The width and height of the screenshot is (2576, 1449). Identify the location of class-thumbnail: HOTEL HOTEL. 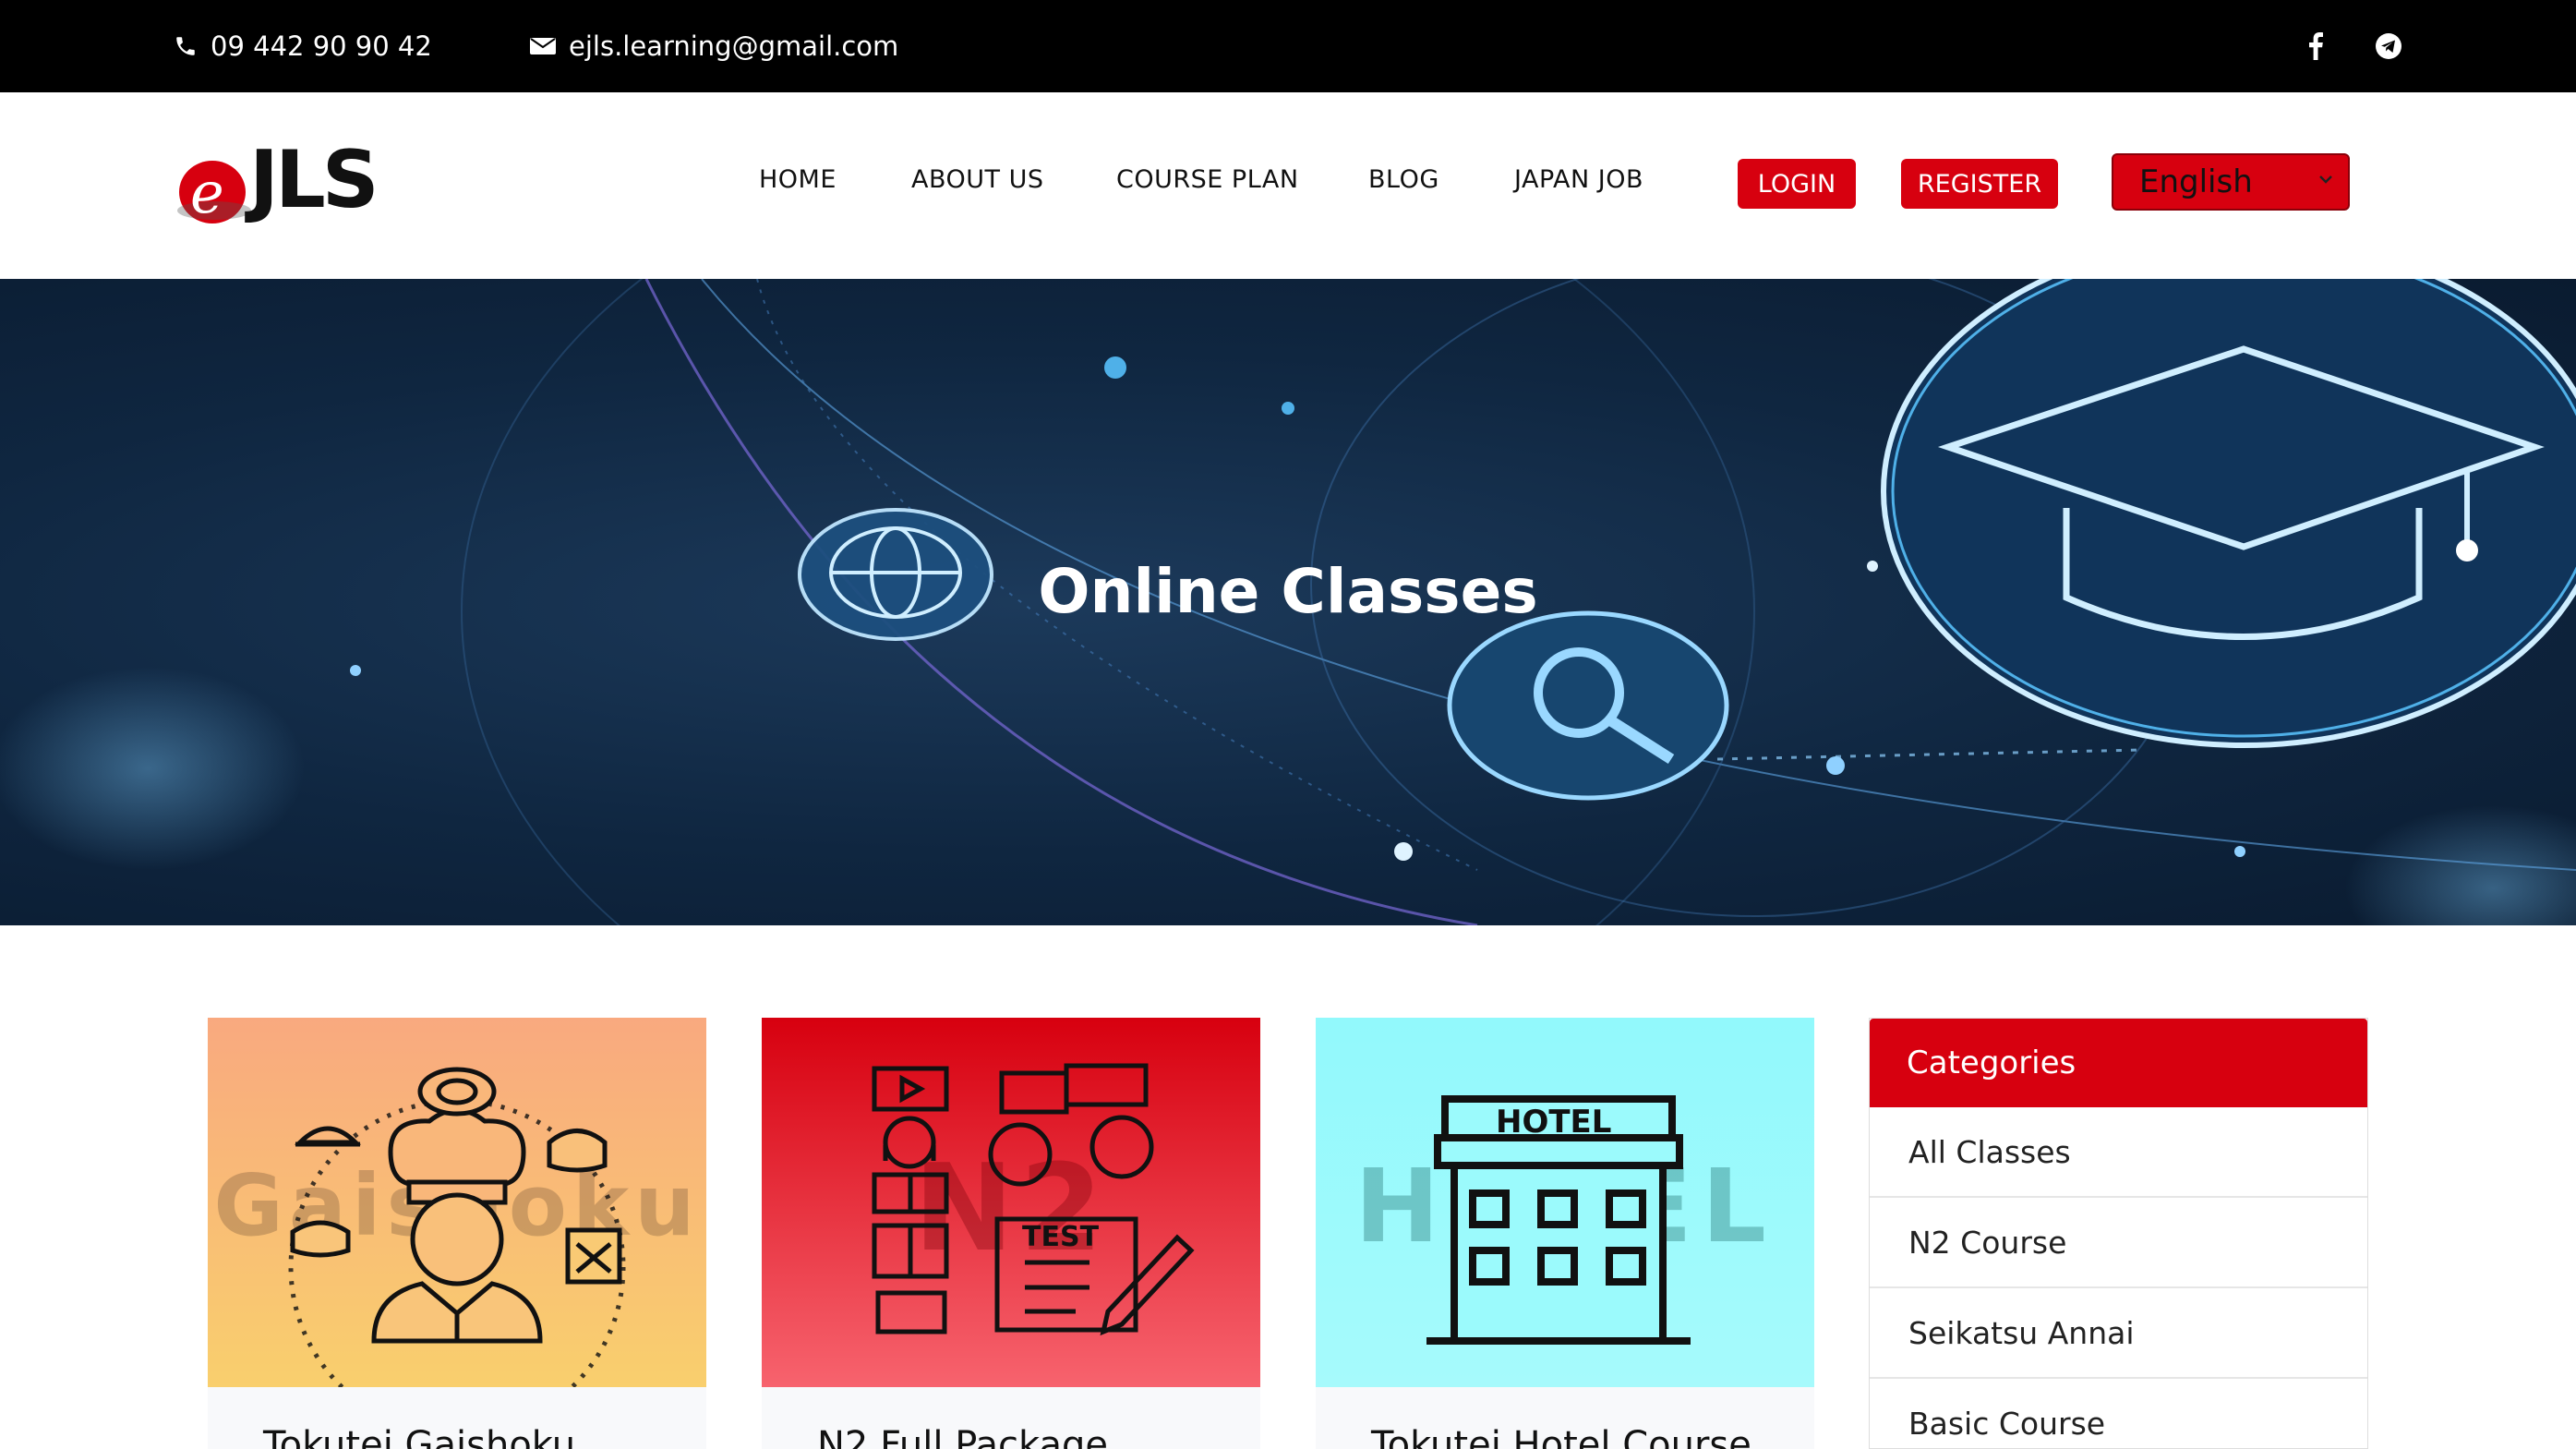
(1565, 1203).